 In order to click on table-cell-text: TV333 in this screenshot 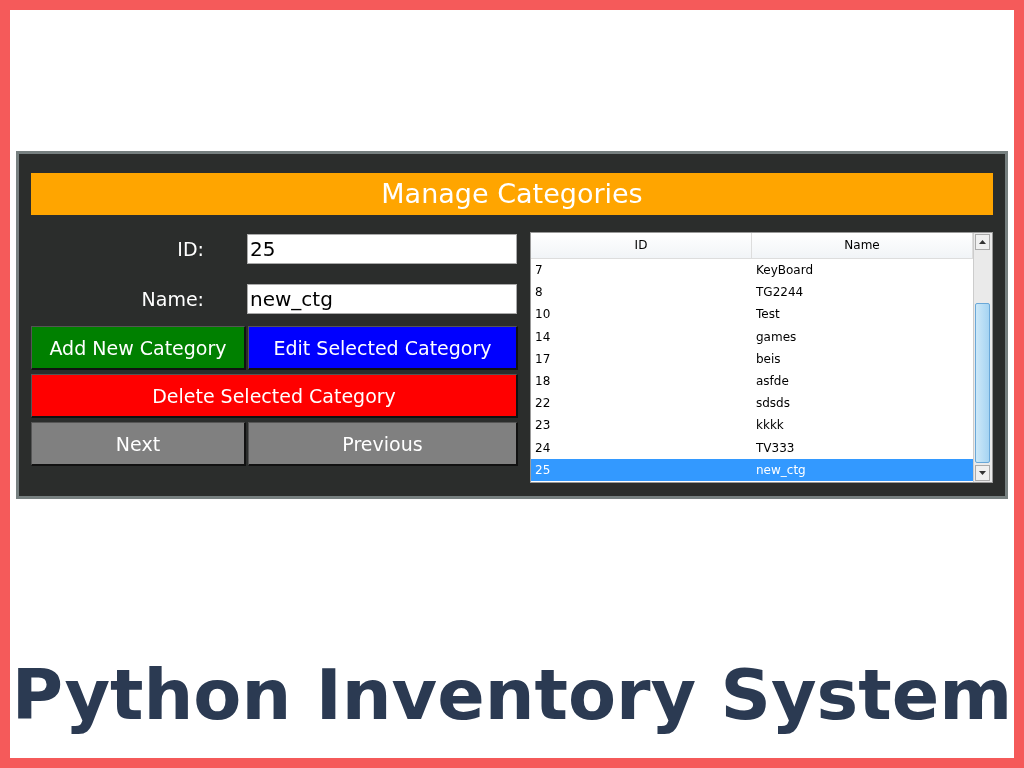, I will do `click(775, 447)`.